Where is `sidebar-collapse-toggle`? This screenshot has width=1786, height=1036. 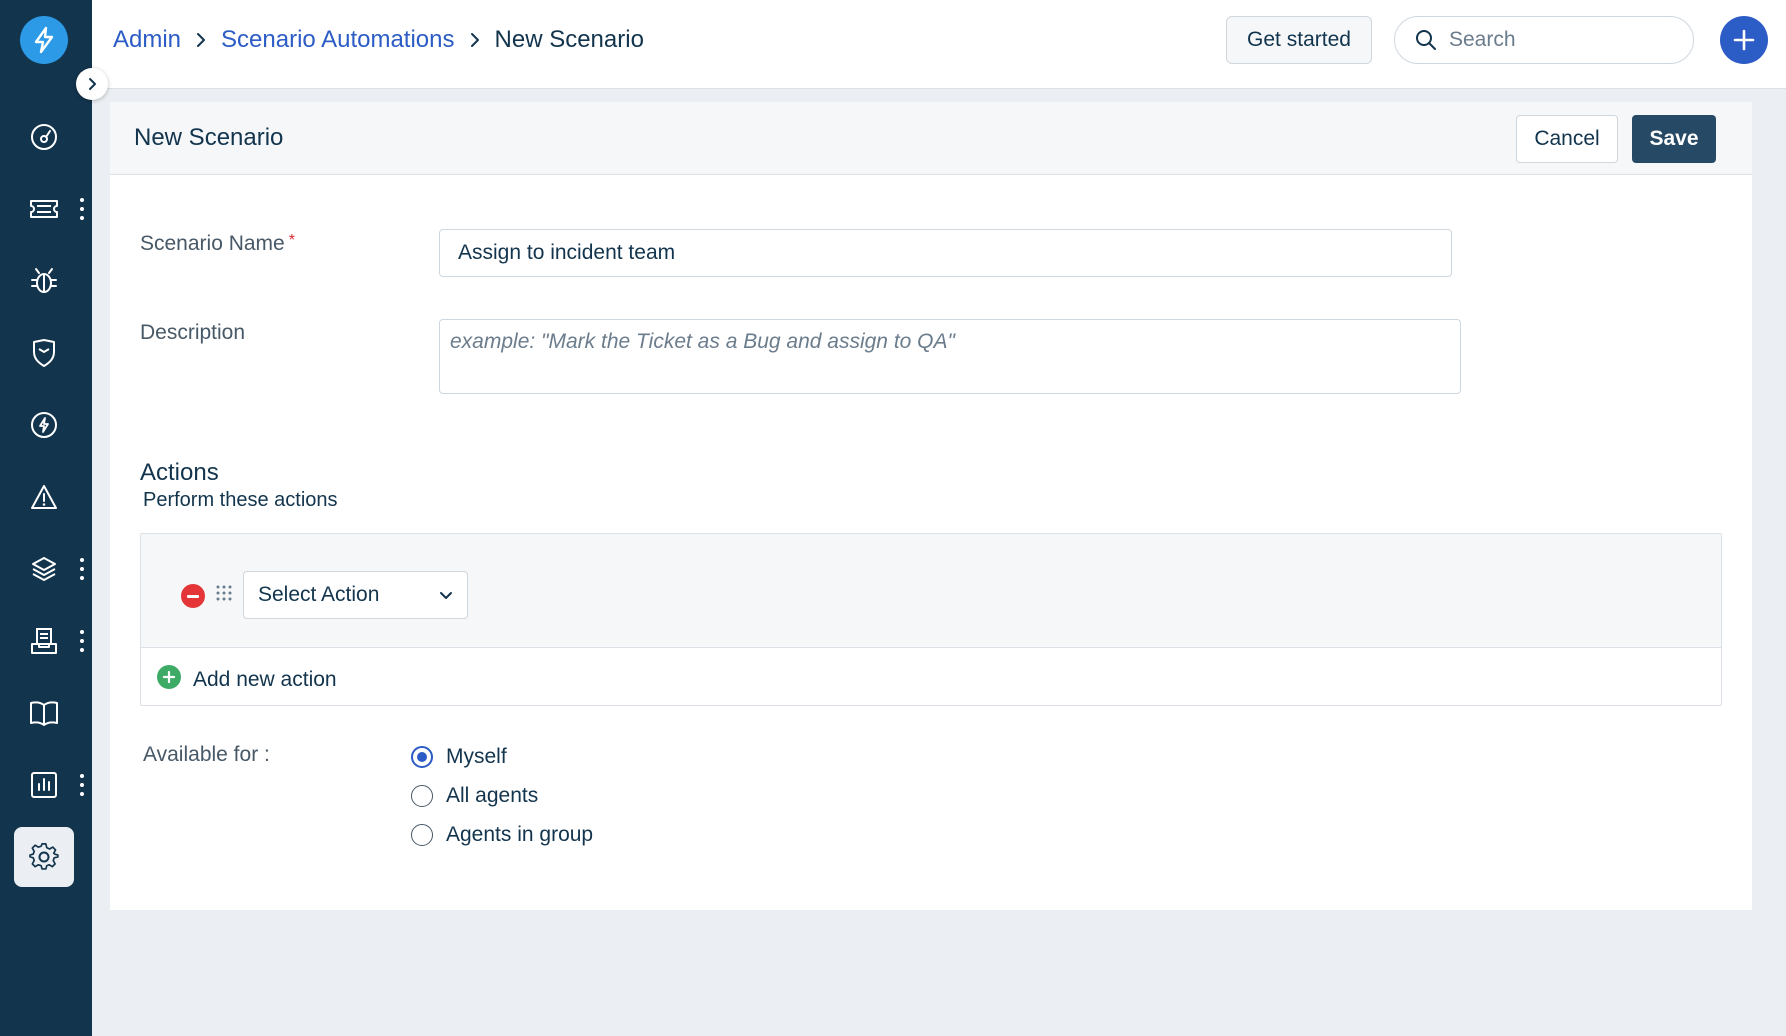
sidebar-collapse-toggle is located at coordinates (92, 84).